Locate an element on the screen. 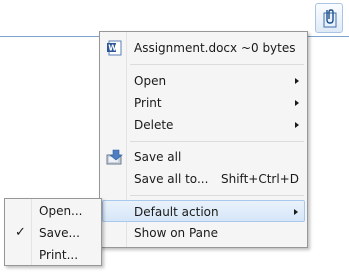 The height and width of the screenshot is (272, 349). attachments-button is located at coordinates (329, 18).